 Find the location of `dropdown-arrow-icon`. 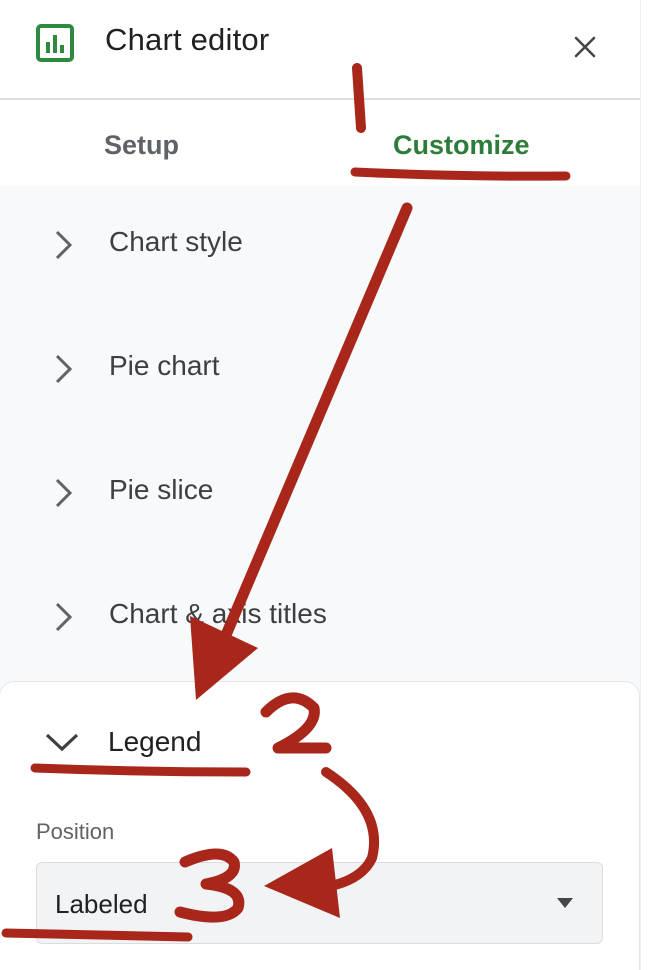

dropdown-arrow-icon is located at coordinates (565, 903).